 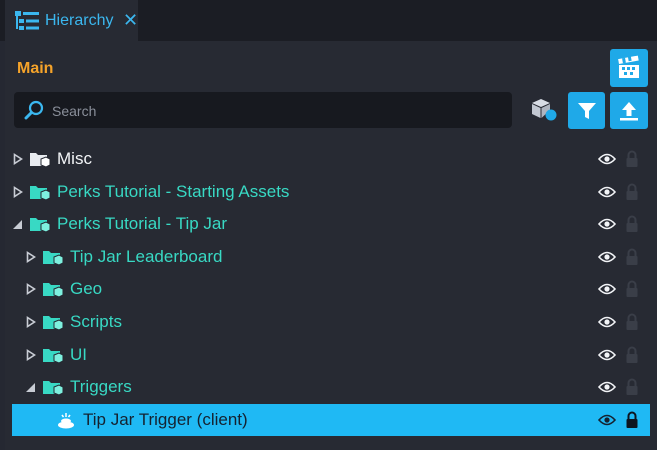 What do you see at coordinates (74, 158) in the screenshot?
I see `tree-item-label: Misc` at bounding box center [74, 158].